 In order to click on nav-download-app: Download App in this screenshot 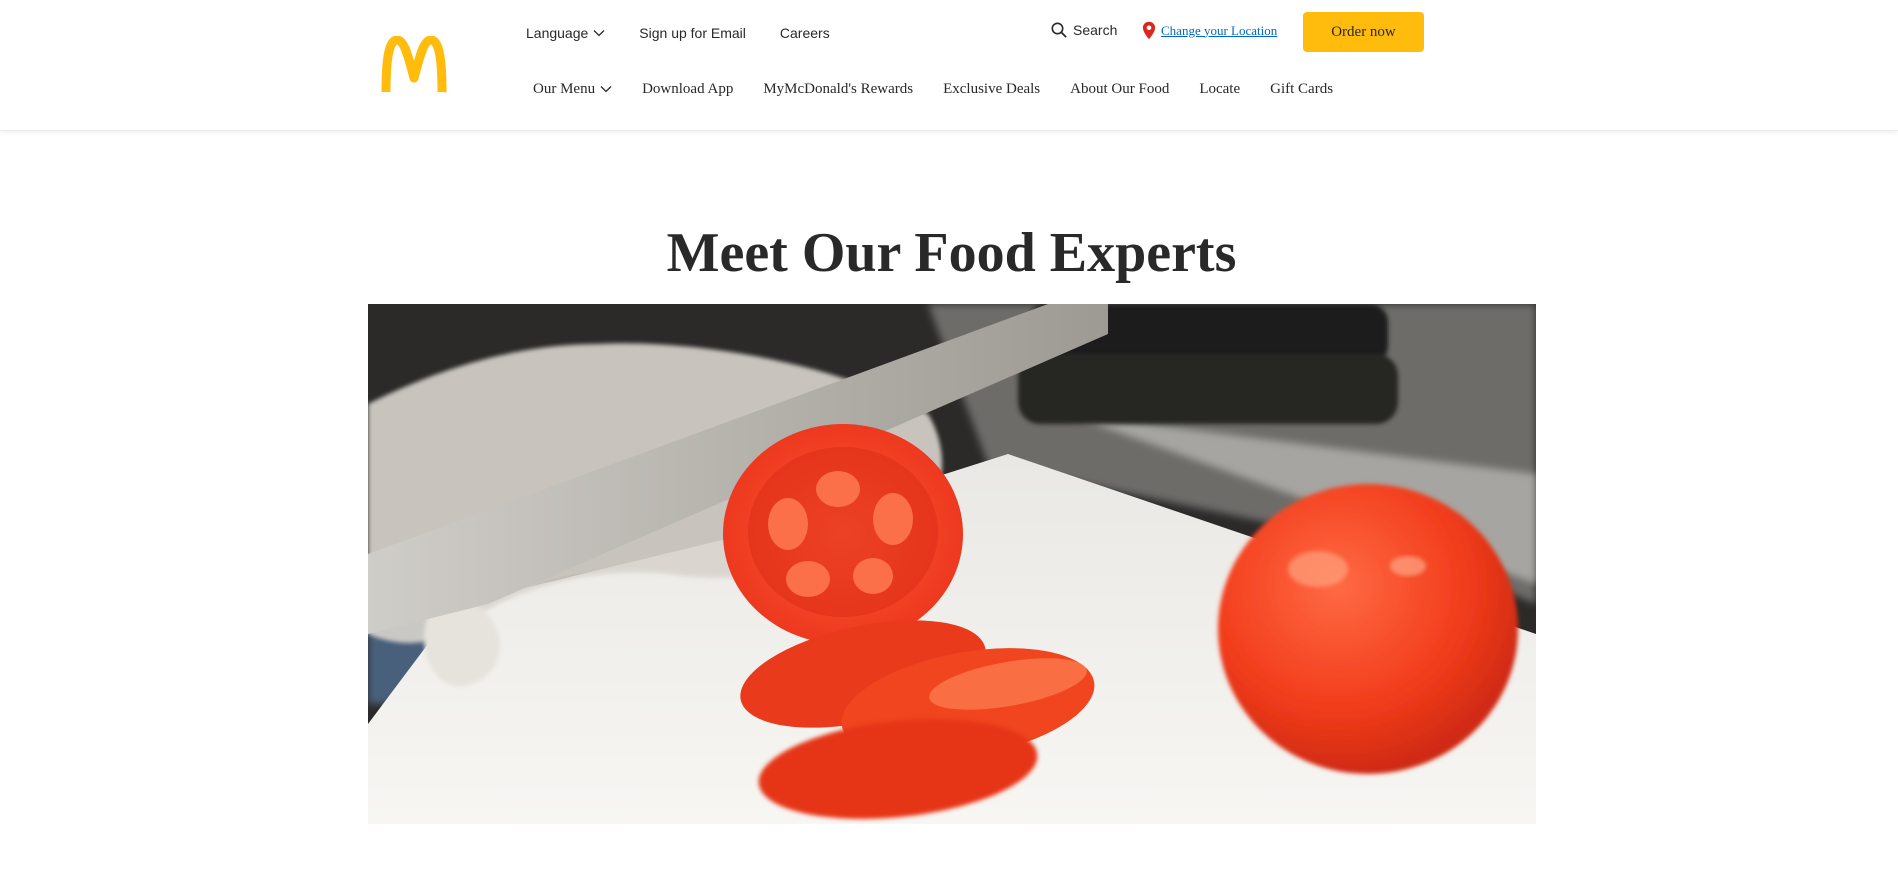, I will do `click(687, 89)`.